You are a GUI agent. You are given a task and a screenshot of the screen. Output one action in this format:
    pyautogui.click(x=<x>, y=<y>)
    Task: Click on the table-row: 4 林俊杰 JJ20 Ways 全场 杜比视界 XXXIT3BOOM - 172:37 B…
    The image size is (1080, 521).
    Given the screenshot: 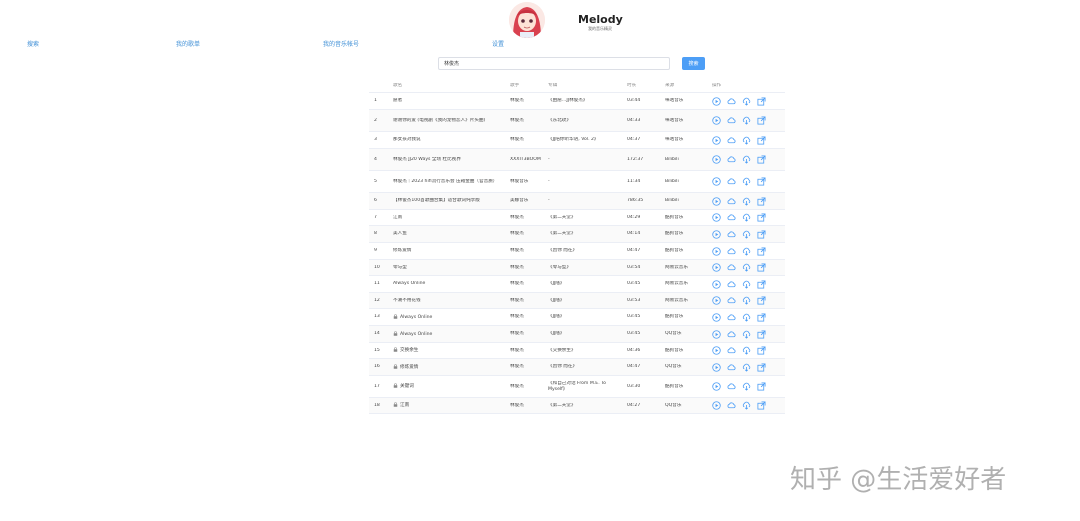 What is the action you would take?
    pyautogui.click(x=577, y=160)
    